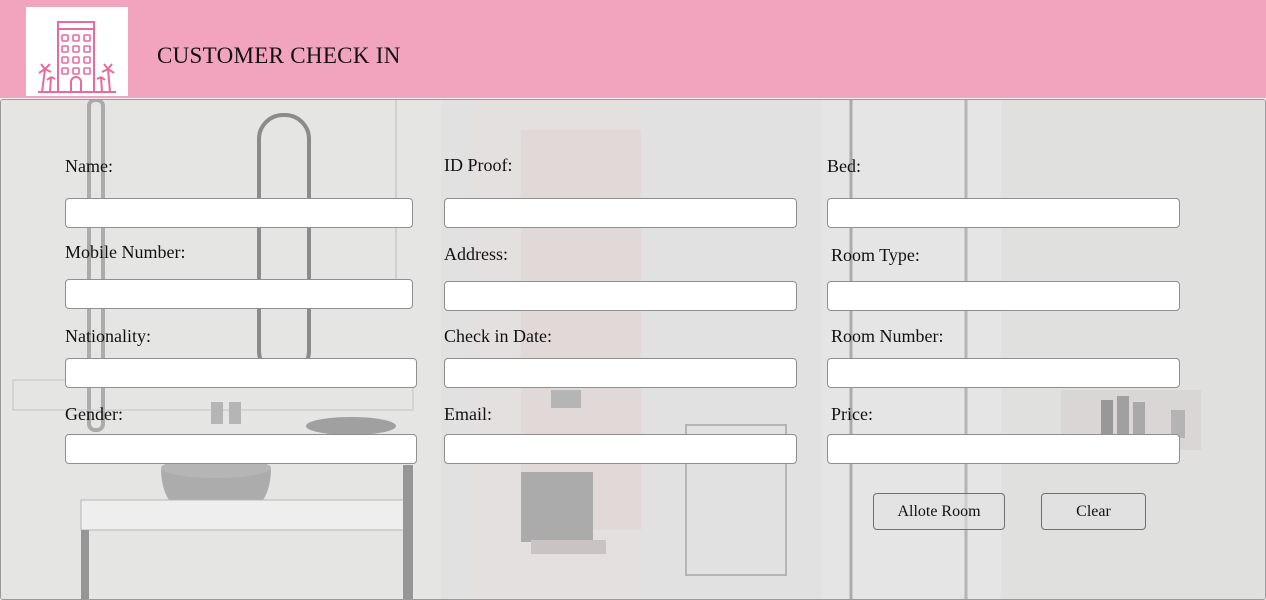 This screenshot has width=1266, height=600. Describe the element at coordinates (239, 294) in the screenshot. I see `mobile-number-field` at that location.